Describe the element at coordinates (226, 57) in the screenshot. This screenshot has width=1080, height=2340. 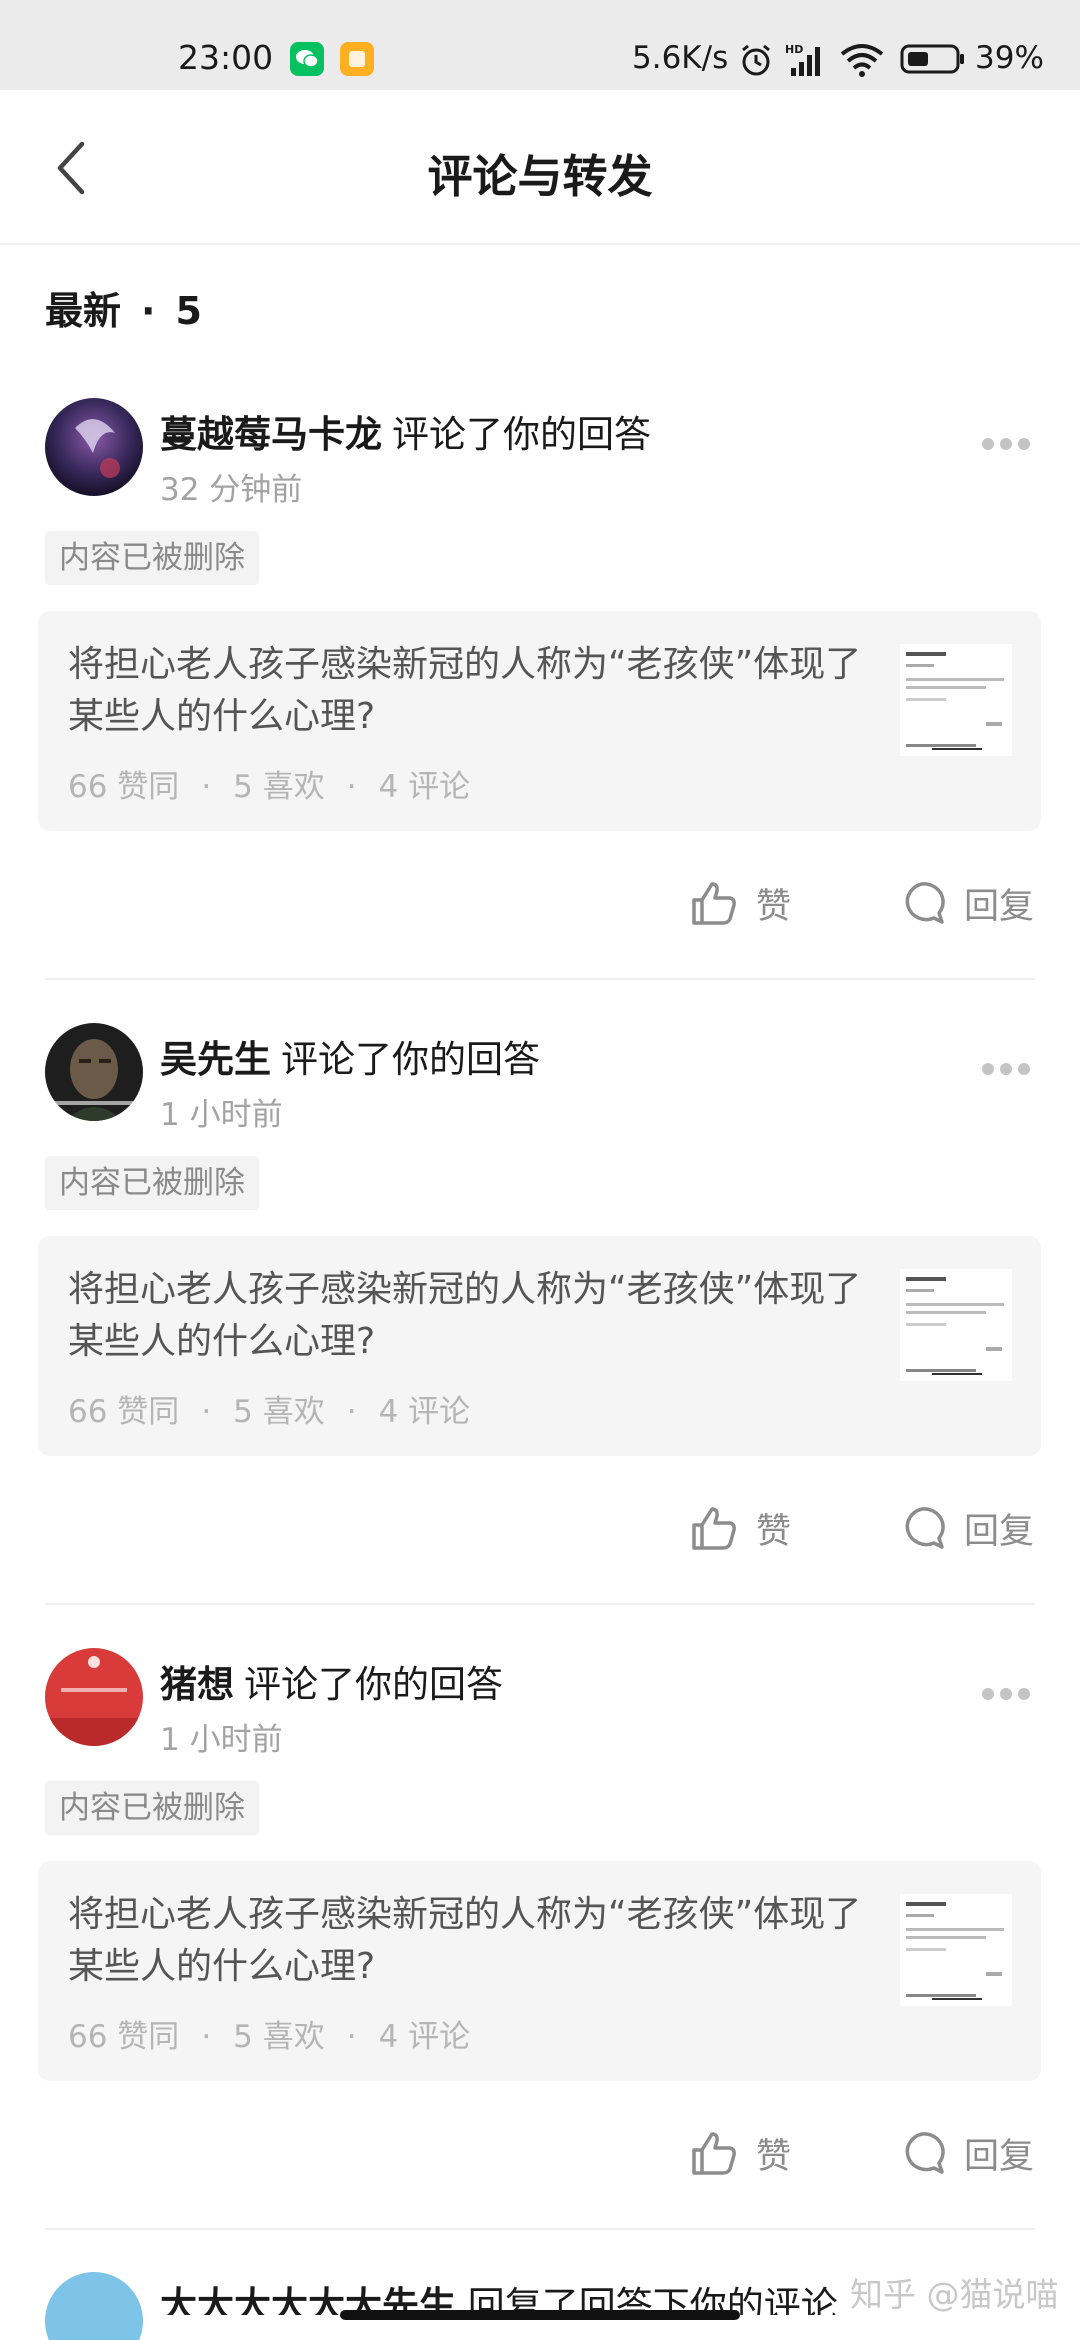
I see `status-time: 23:00` at that location.